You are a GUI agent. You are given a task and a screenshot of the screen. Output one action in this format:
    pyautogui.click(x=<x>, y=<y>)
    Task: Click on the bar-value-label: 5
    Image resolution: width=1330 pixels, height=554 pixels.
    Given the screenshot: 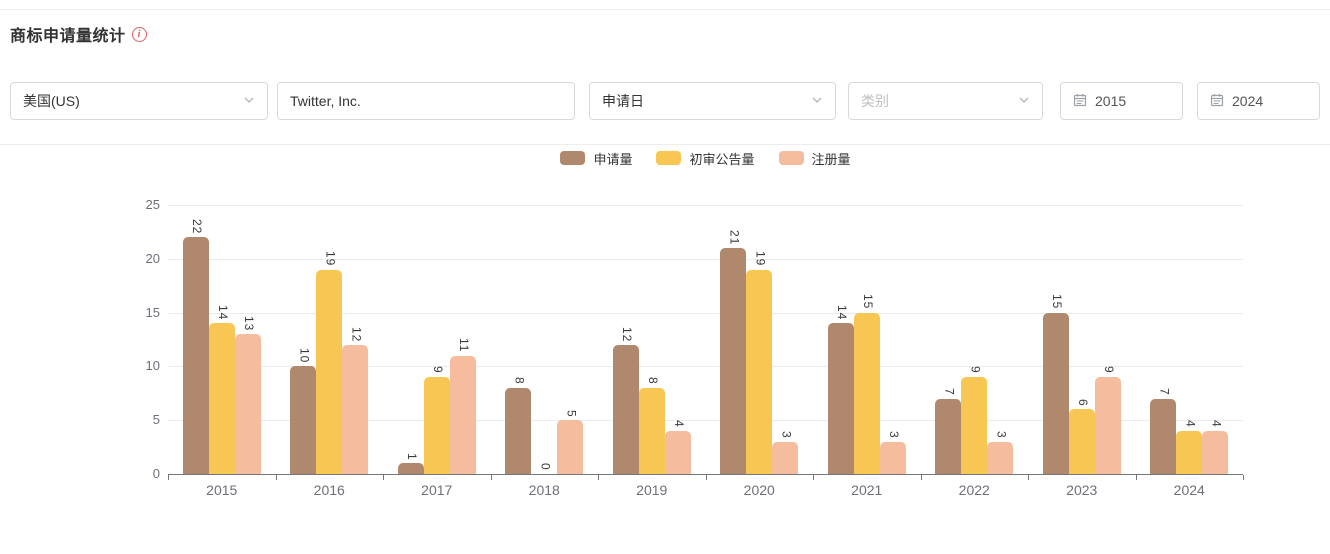 What is the action you would take?
    pyautogui.click(x=571, y=413)
    